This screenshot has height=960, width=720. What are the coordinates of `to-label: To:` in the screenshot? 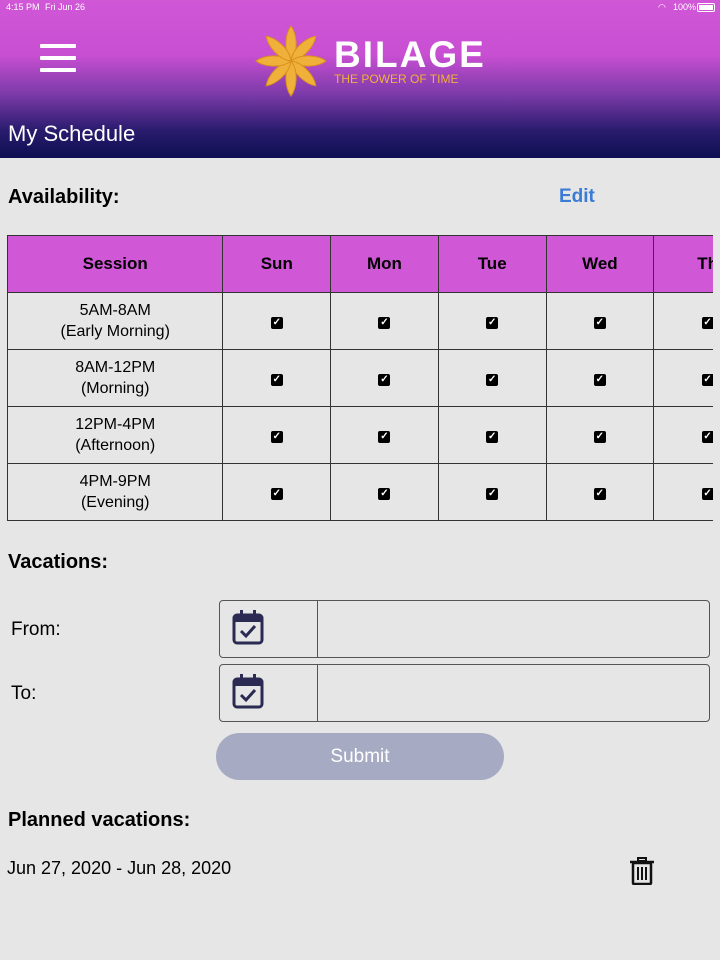 It's located at (24, 693).